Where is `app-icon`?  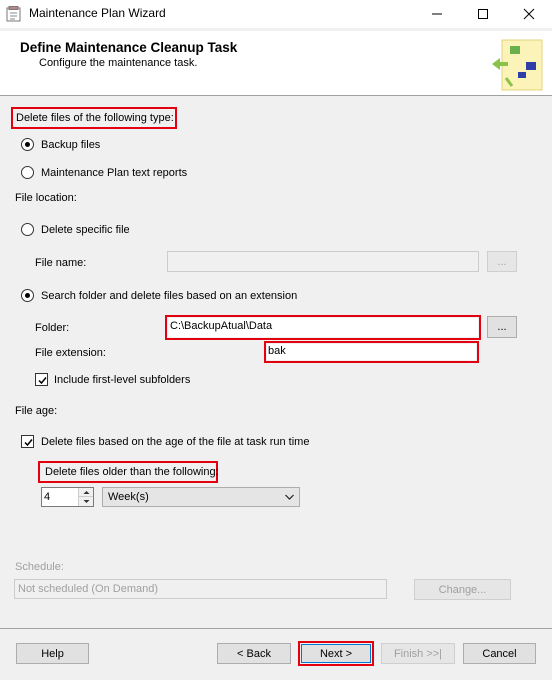
app-icon is located at coordinates (14, 14).